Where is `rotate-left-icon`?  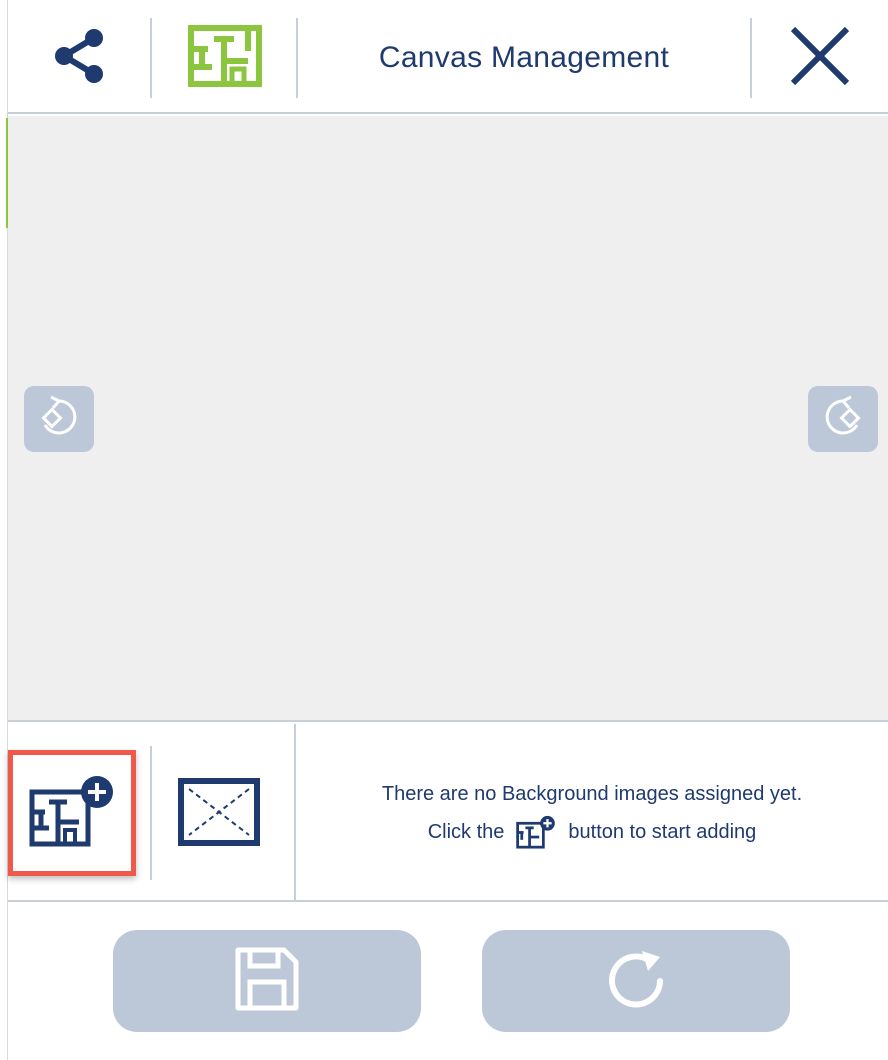 rotate-left-icon is located at coordinates (59, 419).